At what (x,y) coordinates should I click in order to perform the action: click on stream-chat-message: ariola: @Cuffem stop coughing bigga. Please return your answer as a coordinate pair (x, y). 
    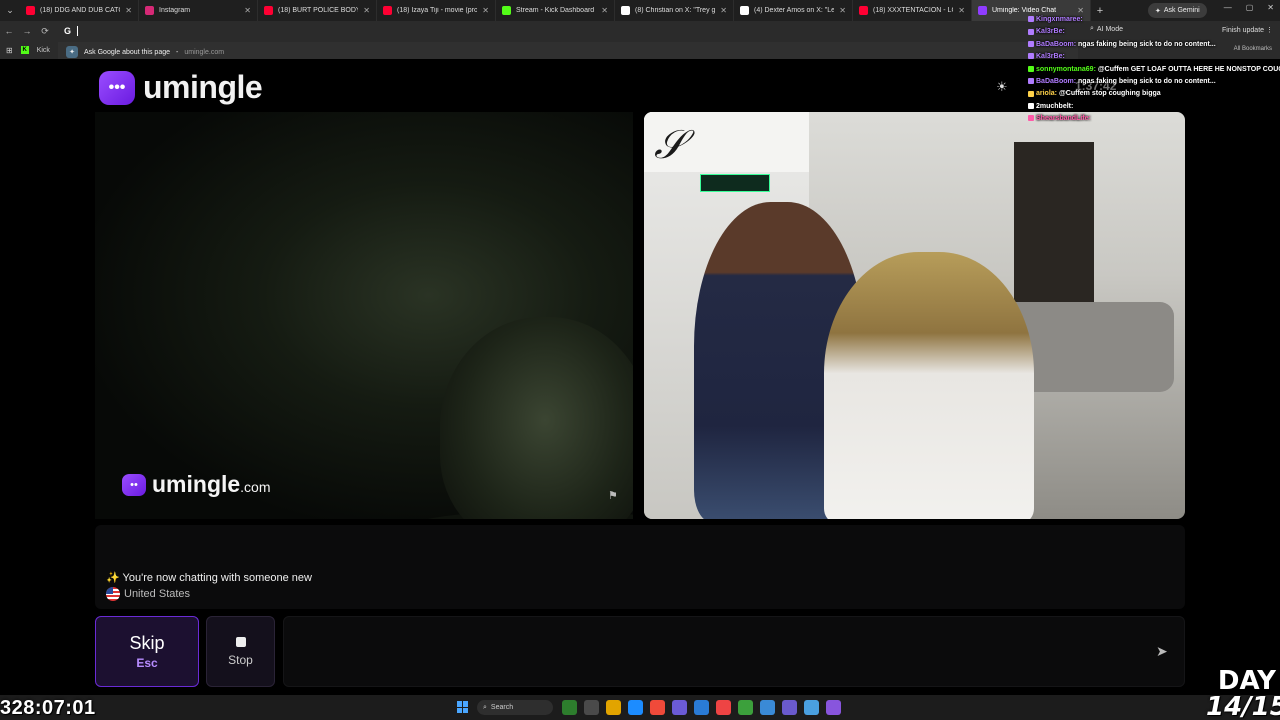
    Looking at the image, I should click on (1154, 94).